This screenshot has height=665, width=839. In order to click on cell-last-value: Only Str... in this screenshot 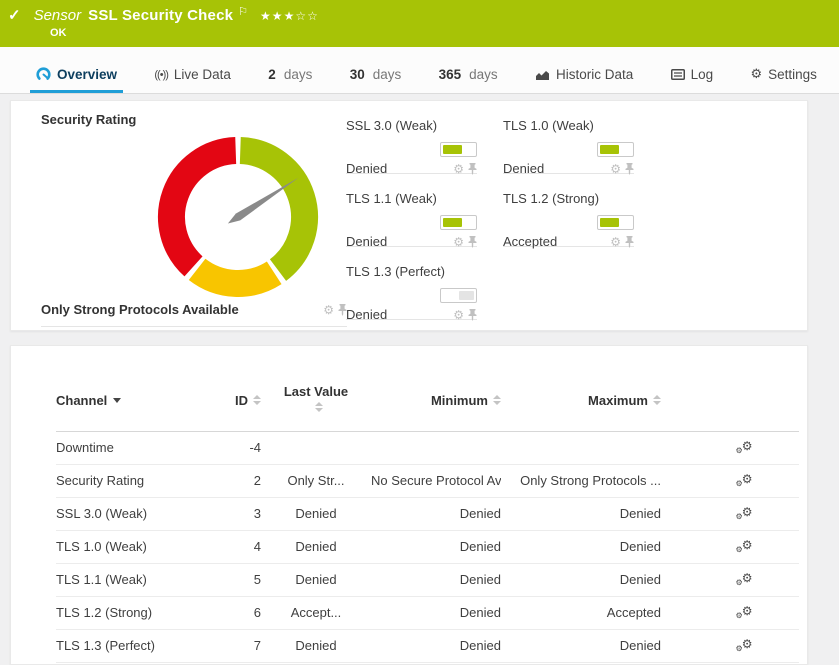, I will do `click(316, 480)`.